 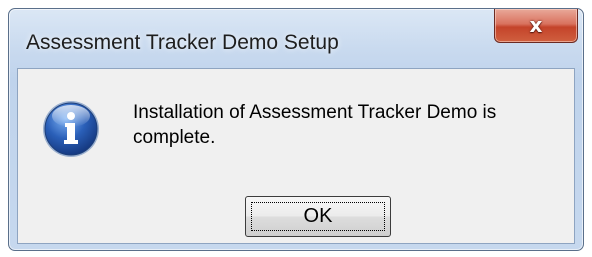 What do you see at coordinates (71, 129) in the screenshot?
I see `info-icon` at bounding box center [71, 129].